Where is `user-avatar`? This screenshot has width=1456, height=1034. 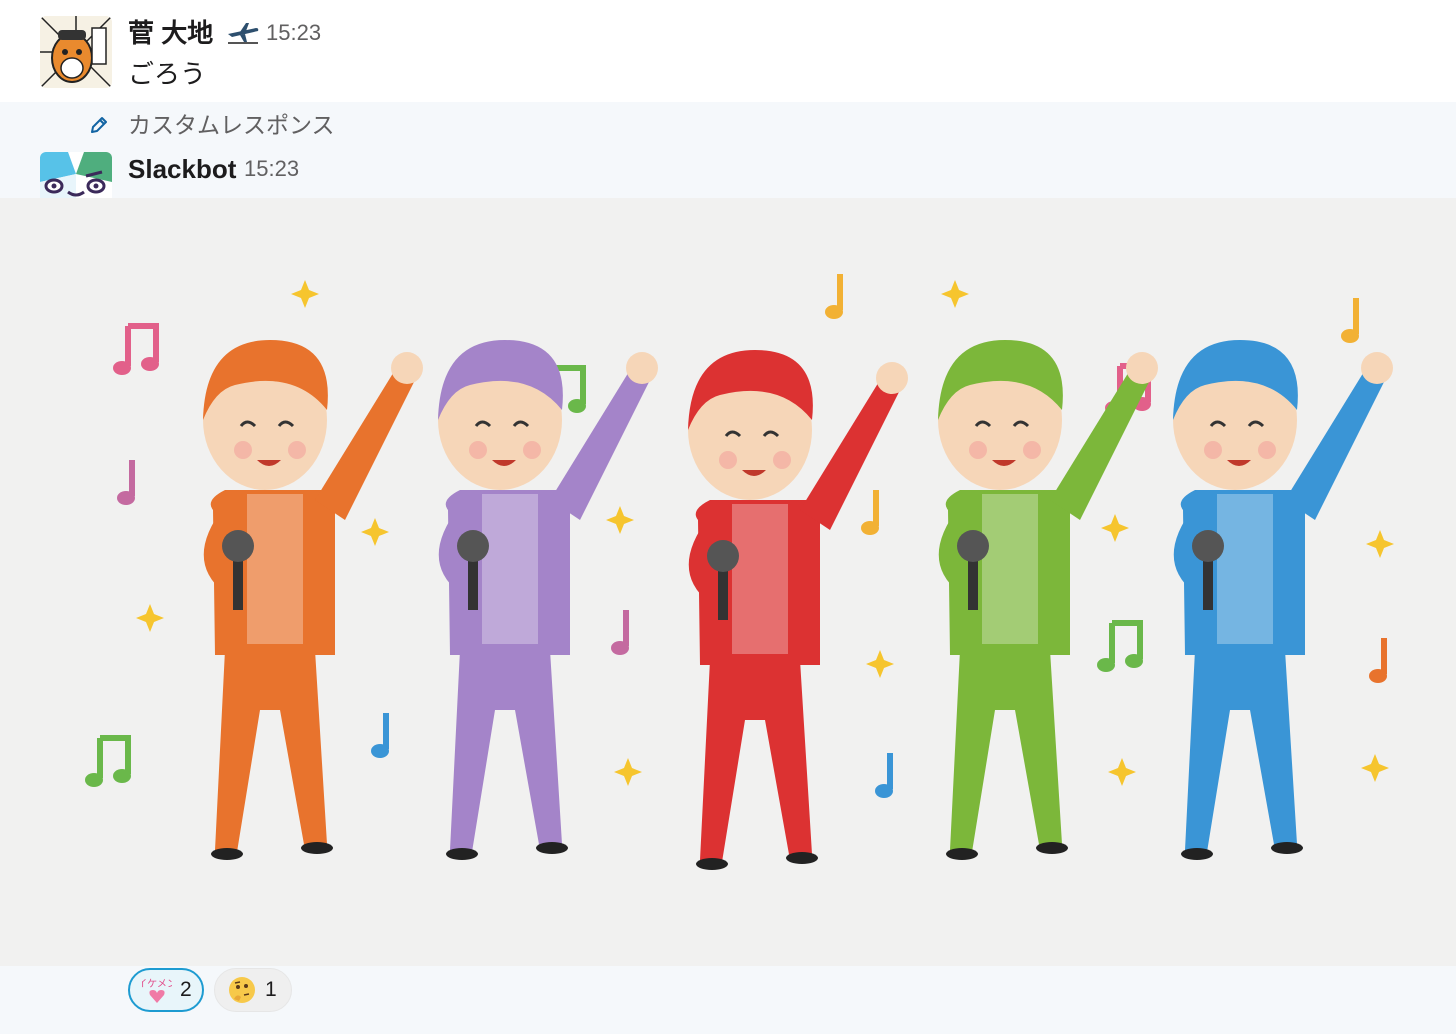
user-avatar is located at coordinates (76, 52).